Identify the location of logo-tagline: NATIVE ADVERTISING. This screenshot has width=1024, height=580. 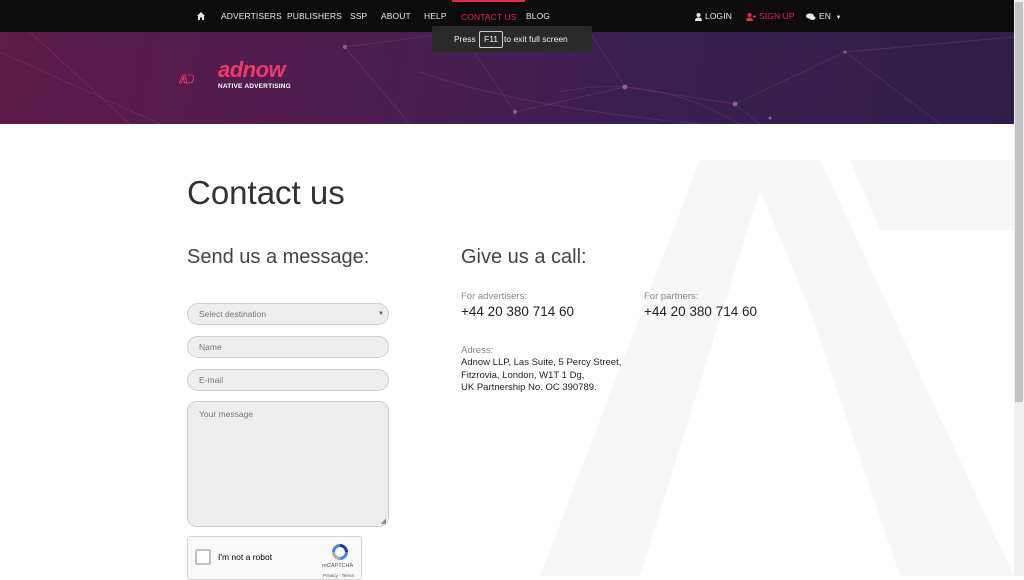
(254, 86).